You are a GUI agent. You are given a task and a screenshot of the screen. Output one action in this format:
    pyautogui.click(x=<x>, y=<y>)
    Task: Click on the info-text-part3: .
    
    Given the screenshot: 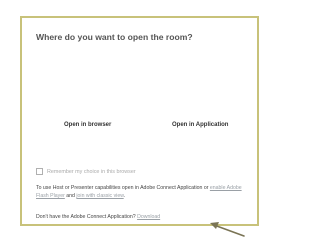 What is the action you would take?
    pyautogui.click(x=124, y=196)
    